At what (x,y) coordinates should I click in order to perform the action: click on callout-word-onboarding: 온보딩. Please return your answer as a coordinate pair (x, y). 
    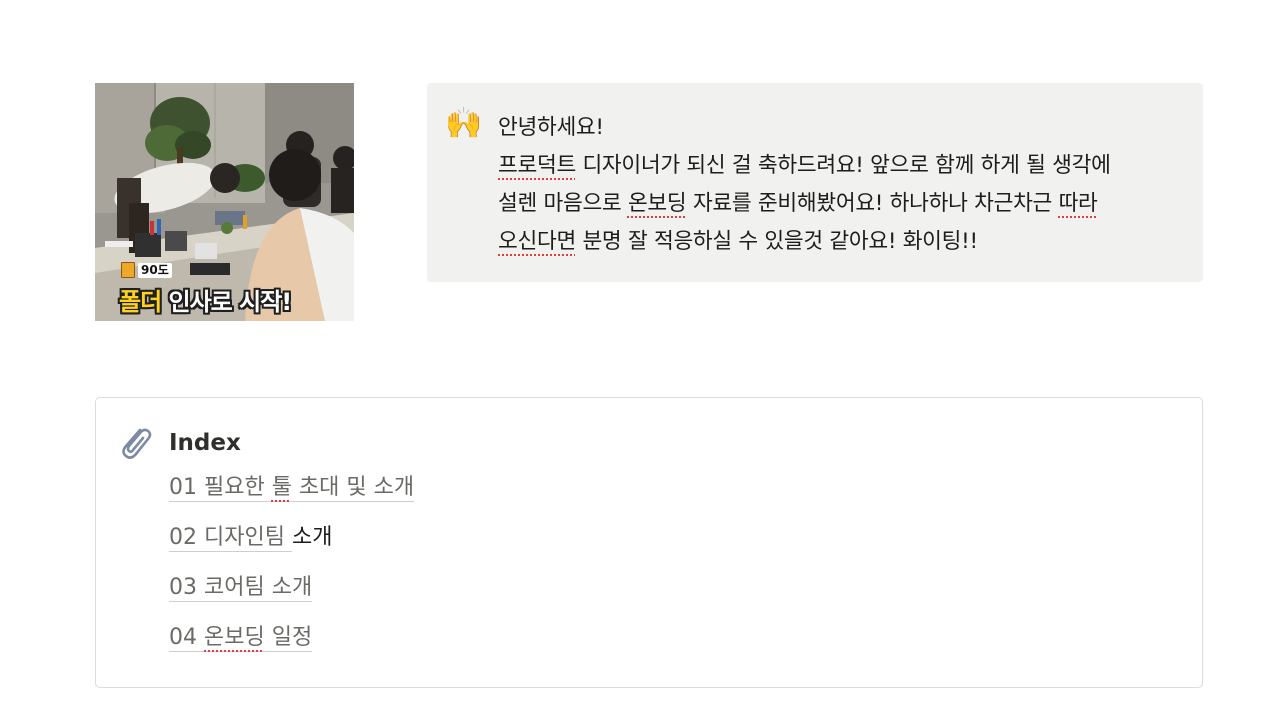
    Looking at the image, I should click on (657, 203).